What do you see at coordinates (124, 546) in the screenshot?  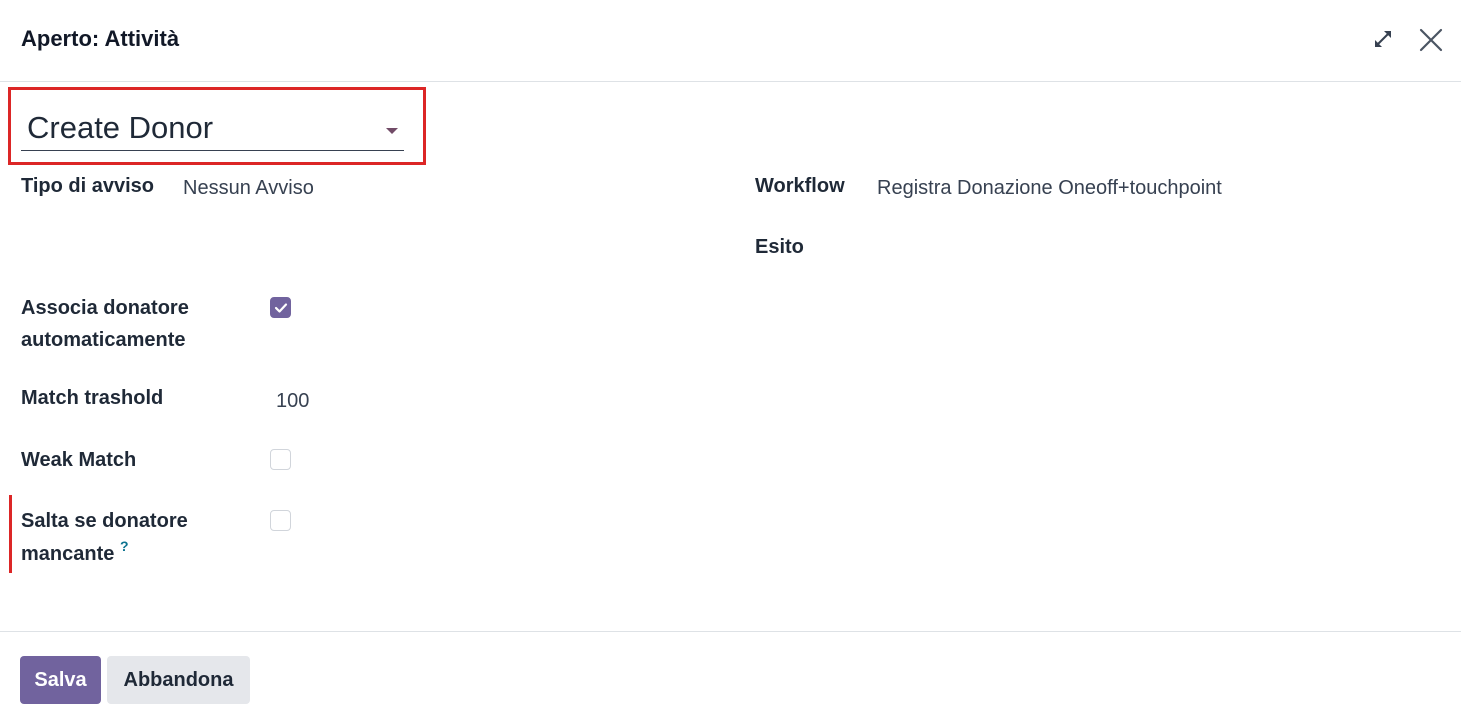 I see `help-tooltip-icon: ?` at bounding box center [124, 546].